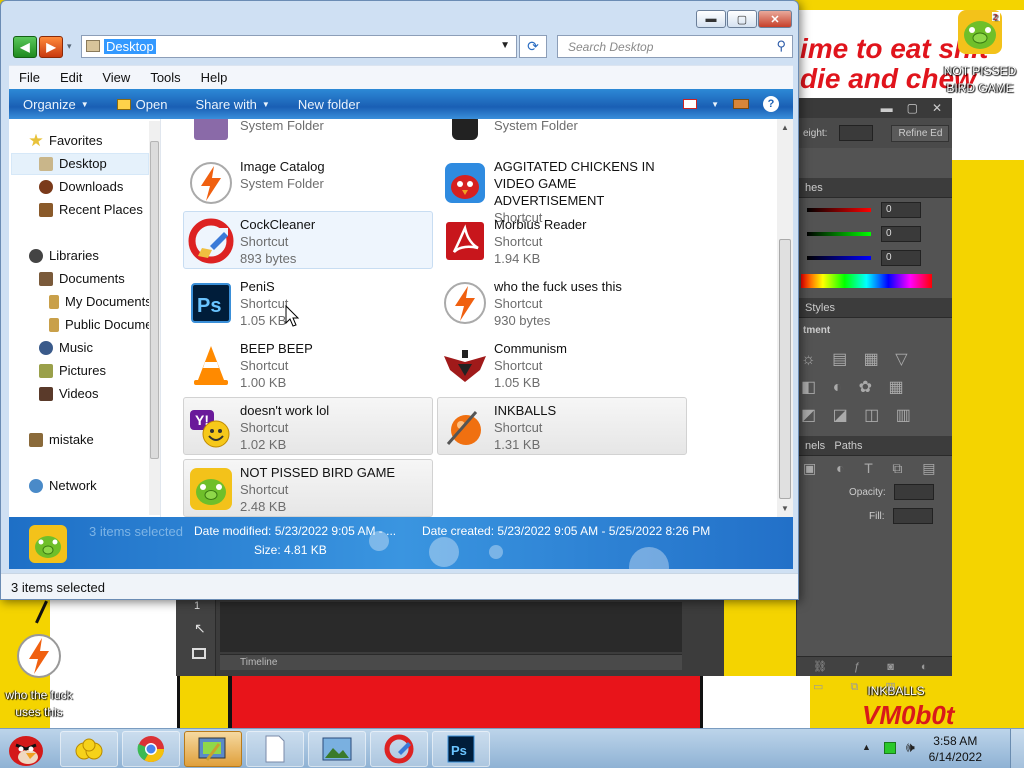 This screenshot has width=1024, height=768. I want to click on desktop-icon-who-uses-this: who the fuck uses this, so click(42, 676).